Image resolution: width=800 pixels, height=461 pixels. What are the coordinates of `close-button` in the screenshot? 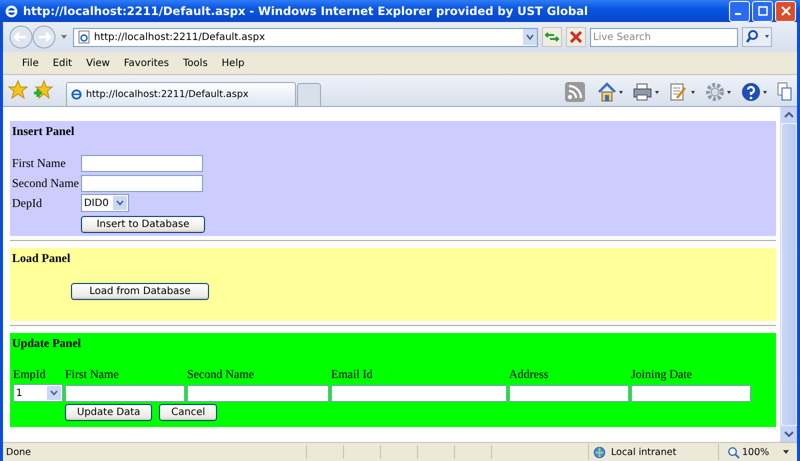 It's located at (785, 11).